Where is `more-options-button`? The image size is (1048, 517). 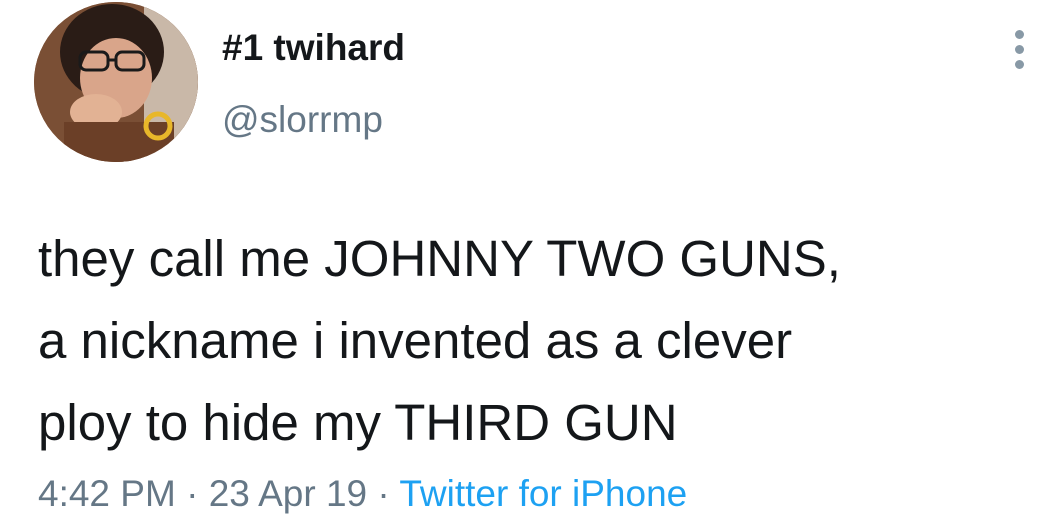
more-options-button is located at coordinates (1020, 49).